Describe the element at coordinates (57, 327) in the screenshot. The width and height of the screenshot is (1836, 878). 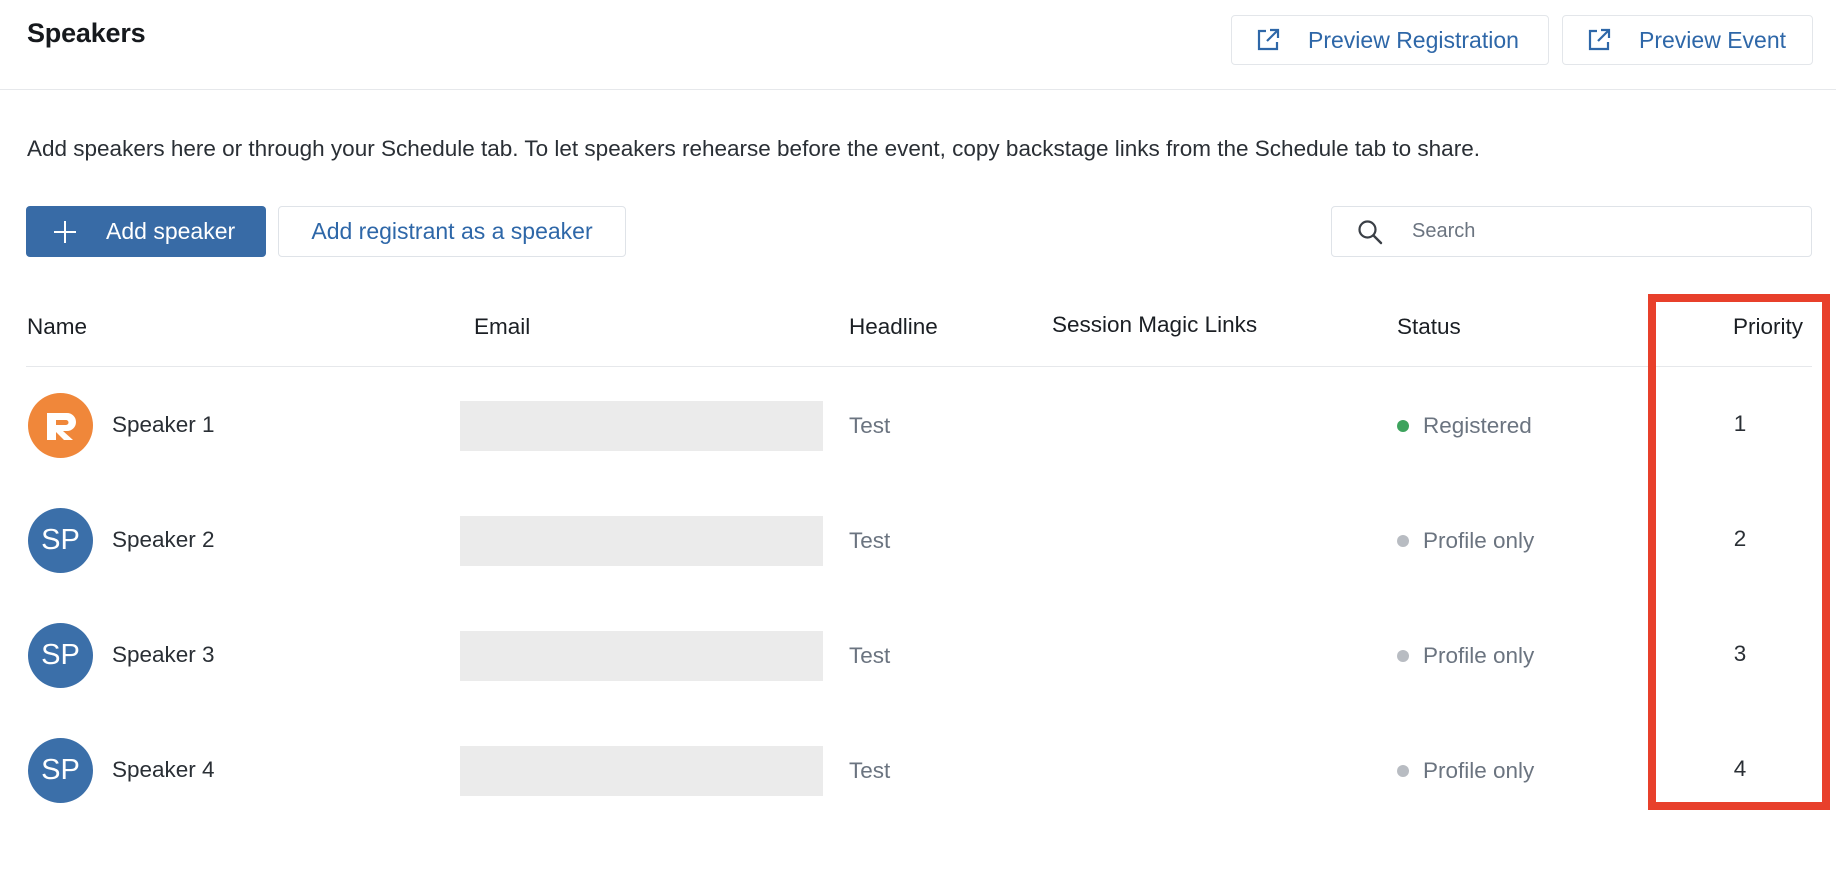
I see `column-header-name: Name` at that location.